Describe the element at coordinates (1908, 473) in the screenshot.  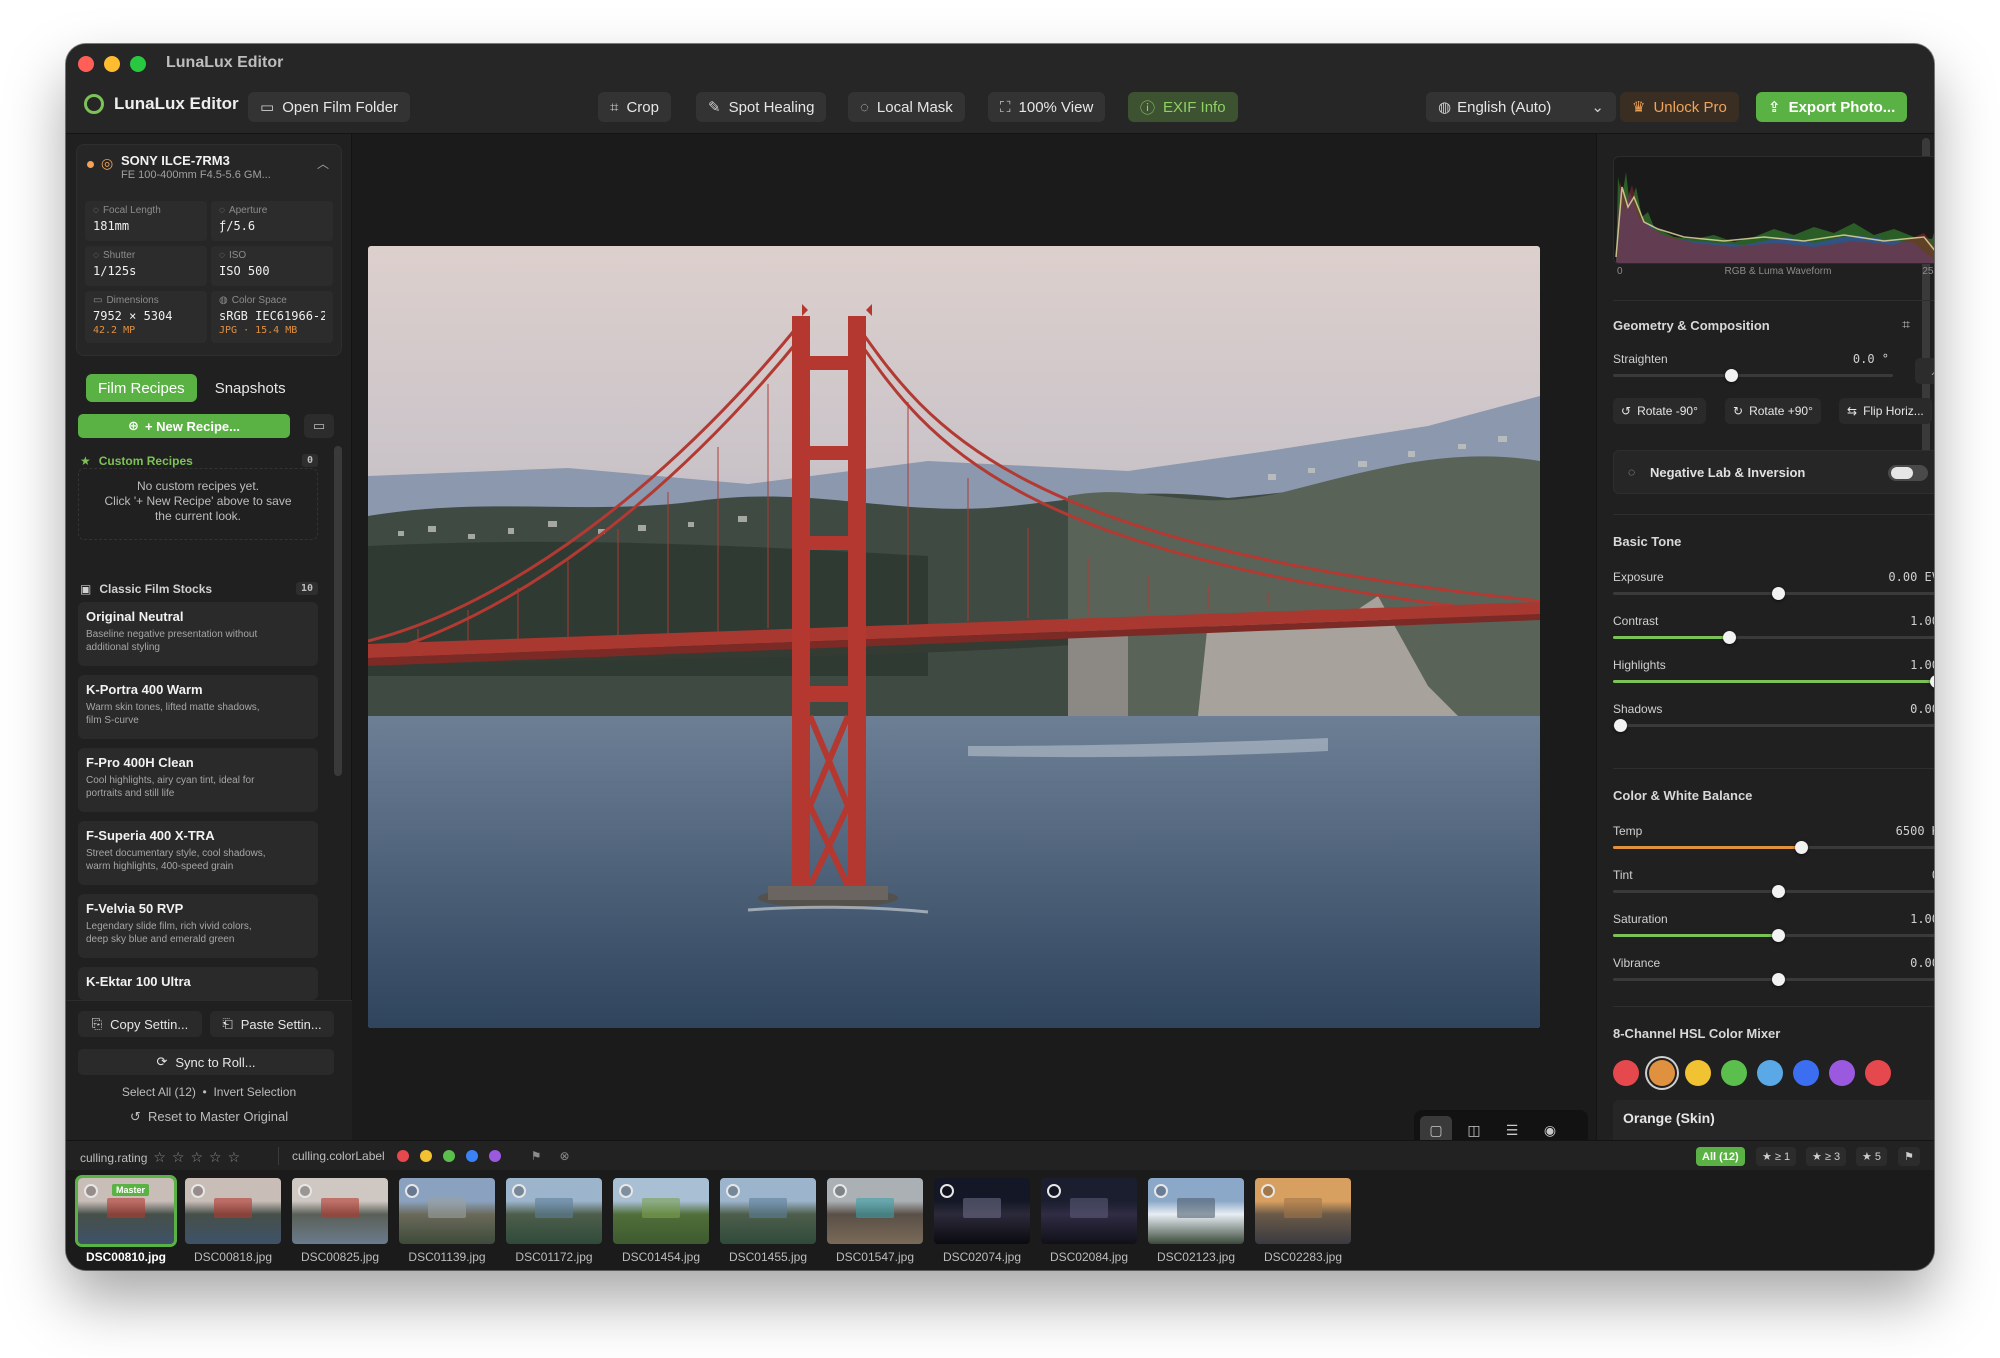
I see `negative-lab-toggle` at that location.